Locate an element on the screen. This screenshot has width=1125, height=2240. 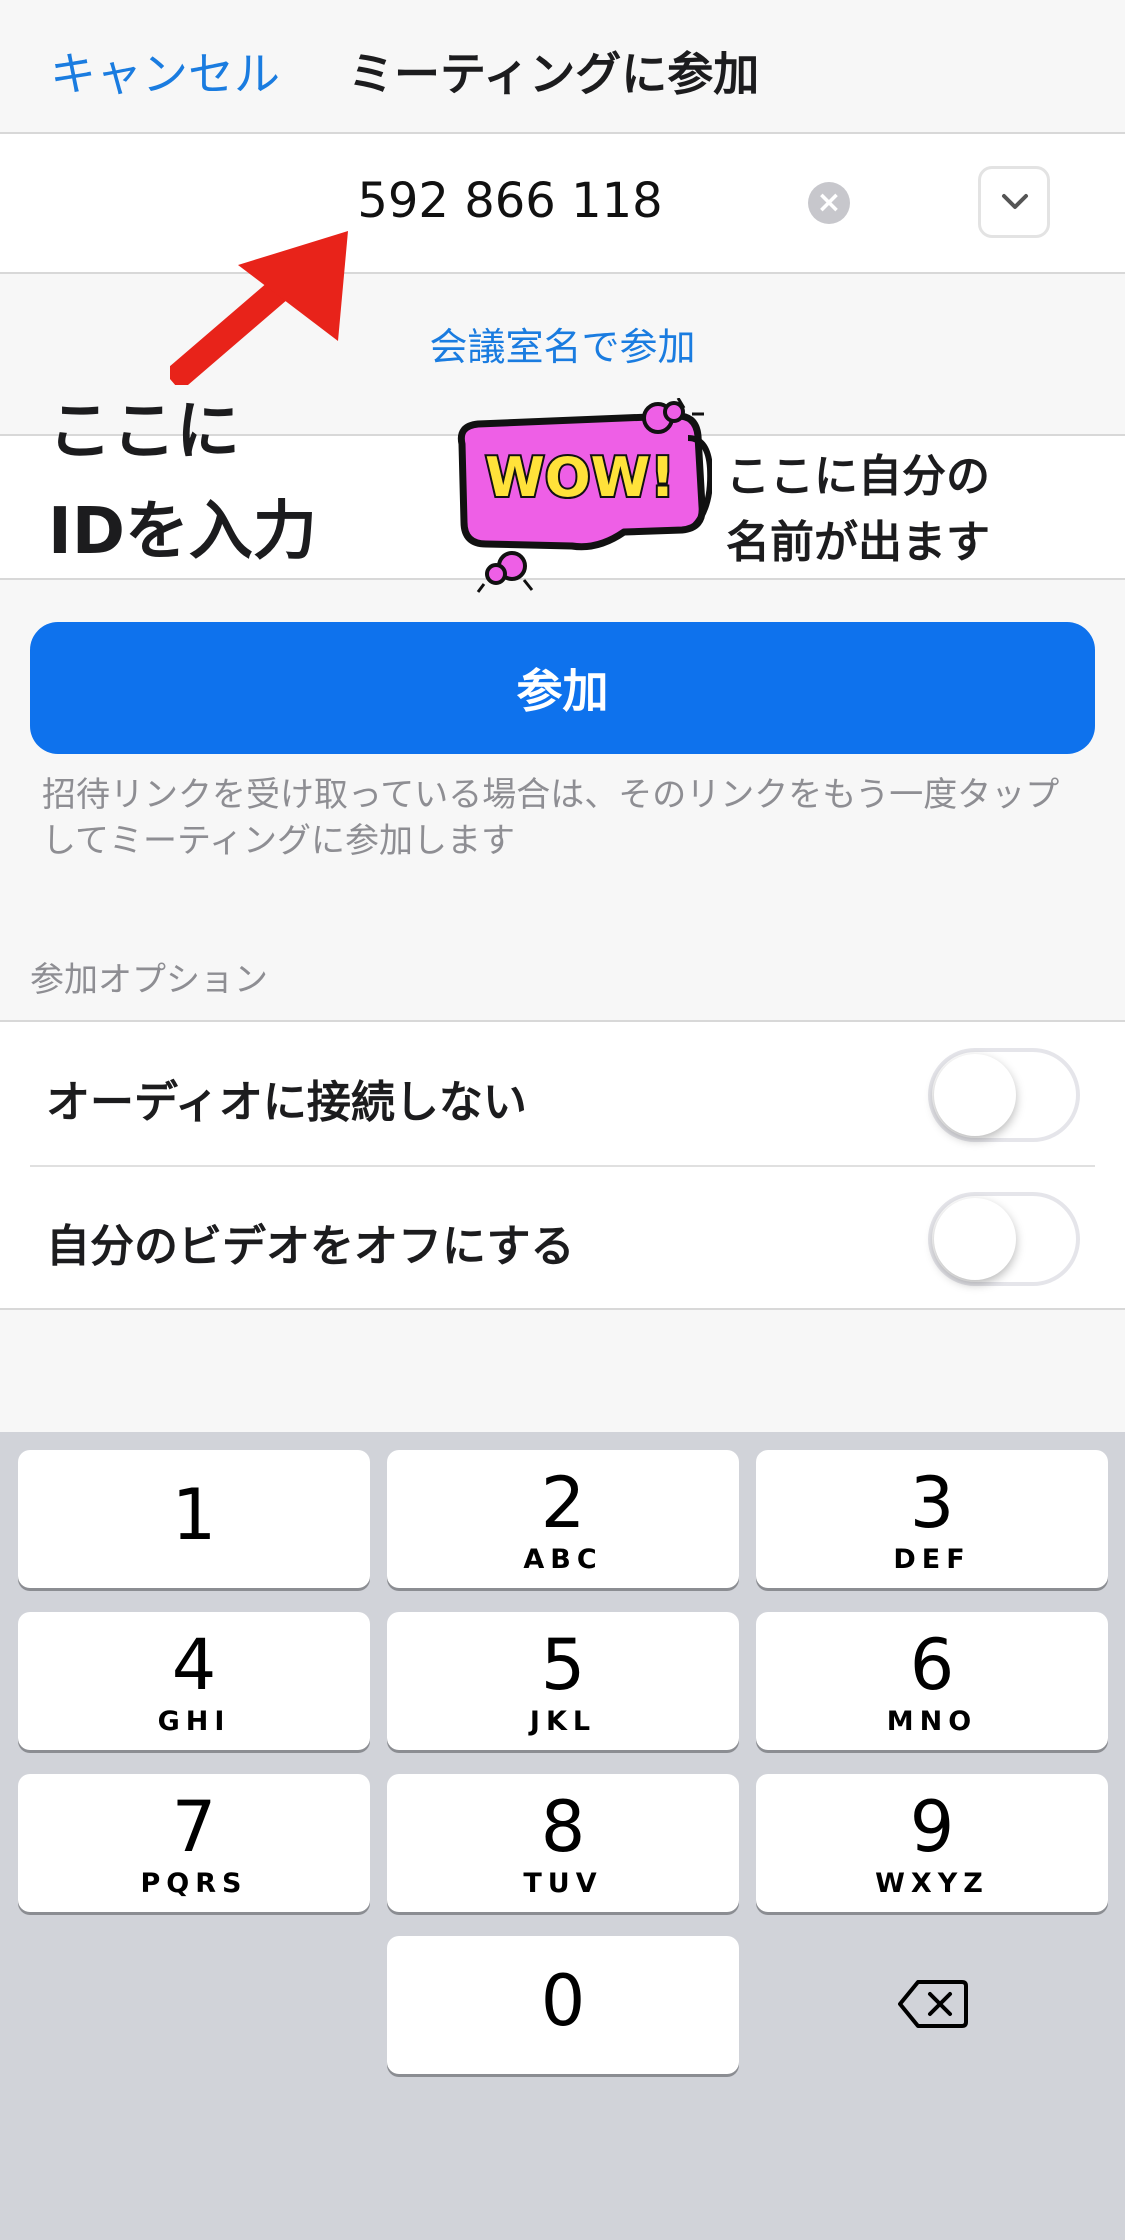
history-dropdown-button is located at coordinates (1014, 202).